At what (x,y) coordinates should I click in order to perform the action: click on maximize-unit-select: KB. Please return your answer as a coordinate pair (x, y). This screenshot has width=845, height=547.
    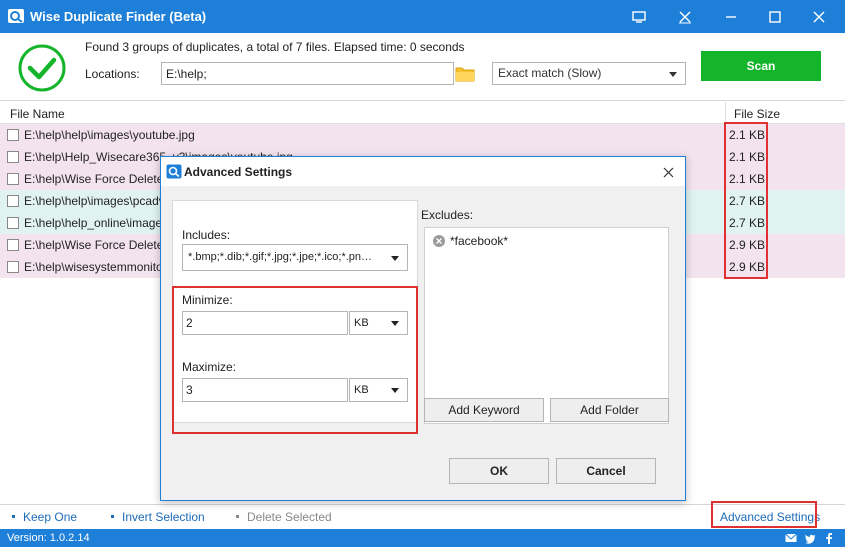
    Looking at the image, I should click on (378, 390).